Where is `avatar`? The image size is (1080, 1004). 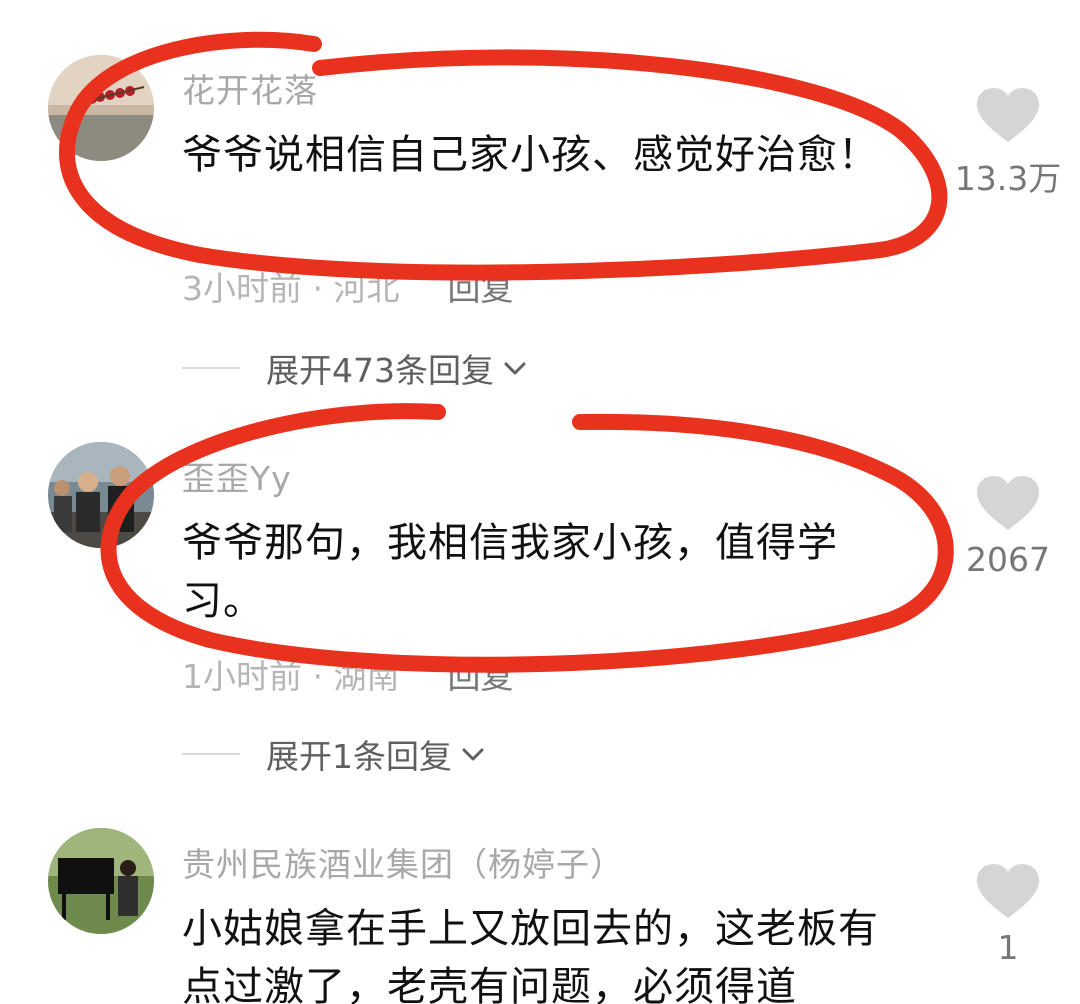
avatar is located at coordinates (101, 881).